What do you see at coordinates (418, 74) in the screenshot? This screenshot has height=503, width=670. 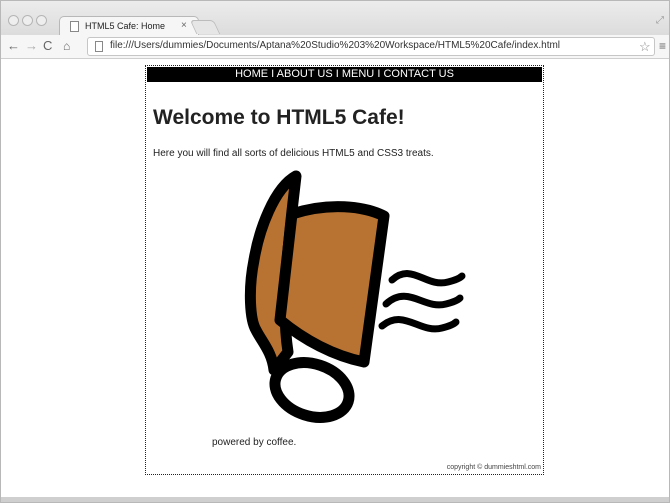 I see `nav-link-contact-us: CONTACT US` at bounding box center [418, 74].